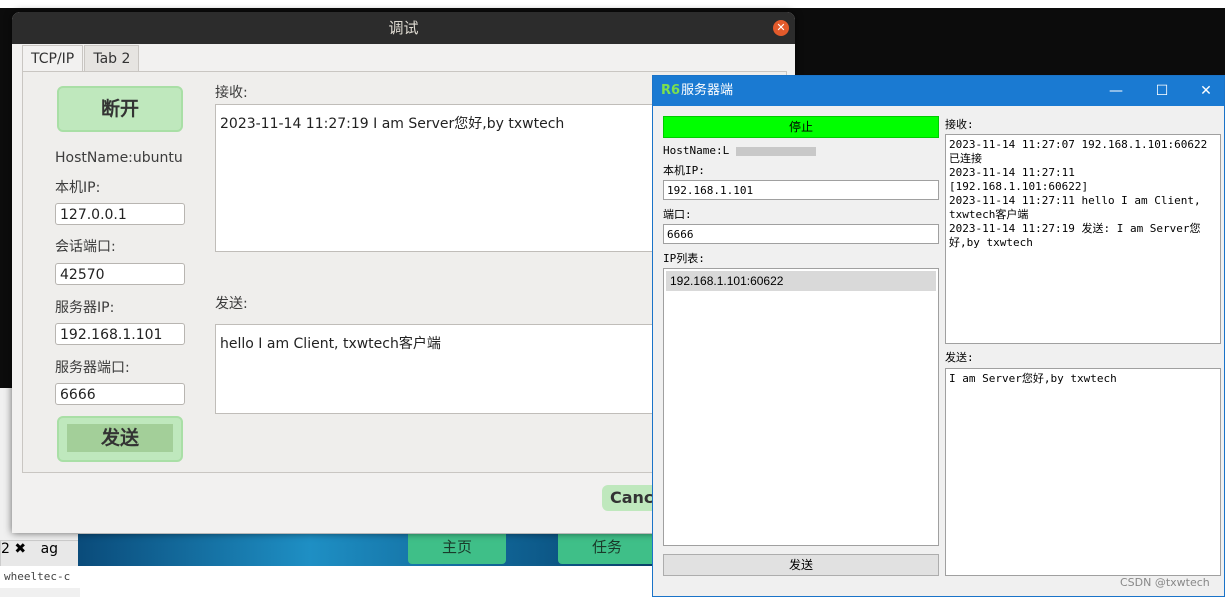  I want to click on ip-listbox: 192.168.1.101:60622, so click(801, 407).